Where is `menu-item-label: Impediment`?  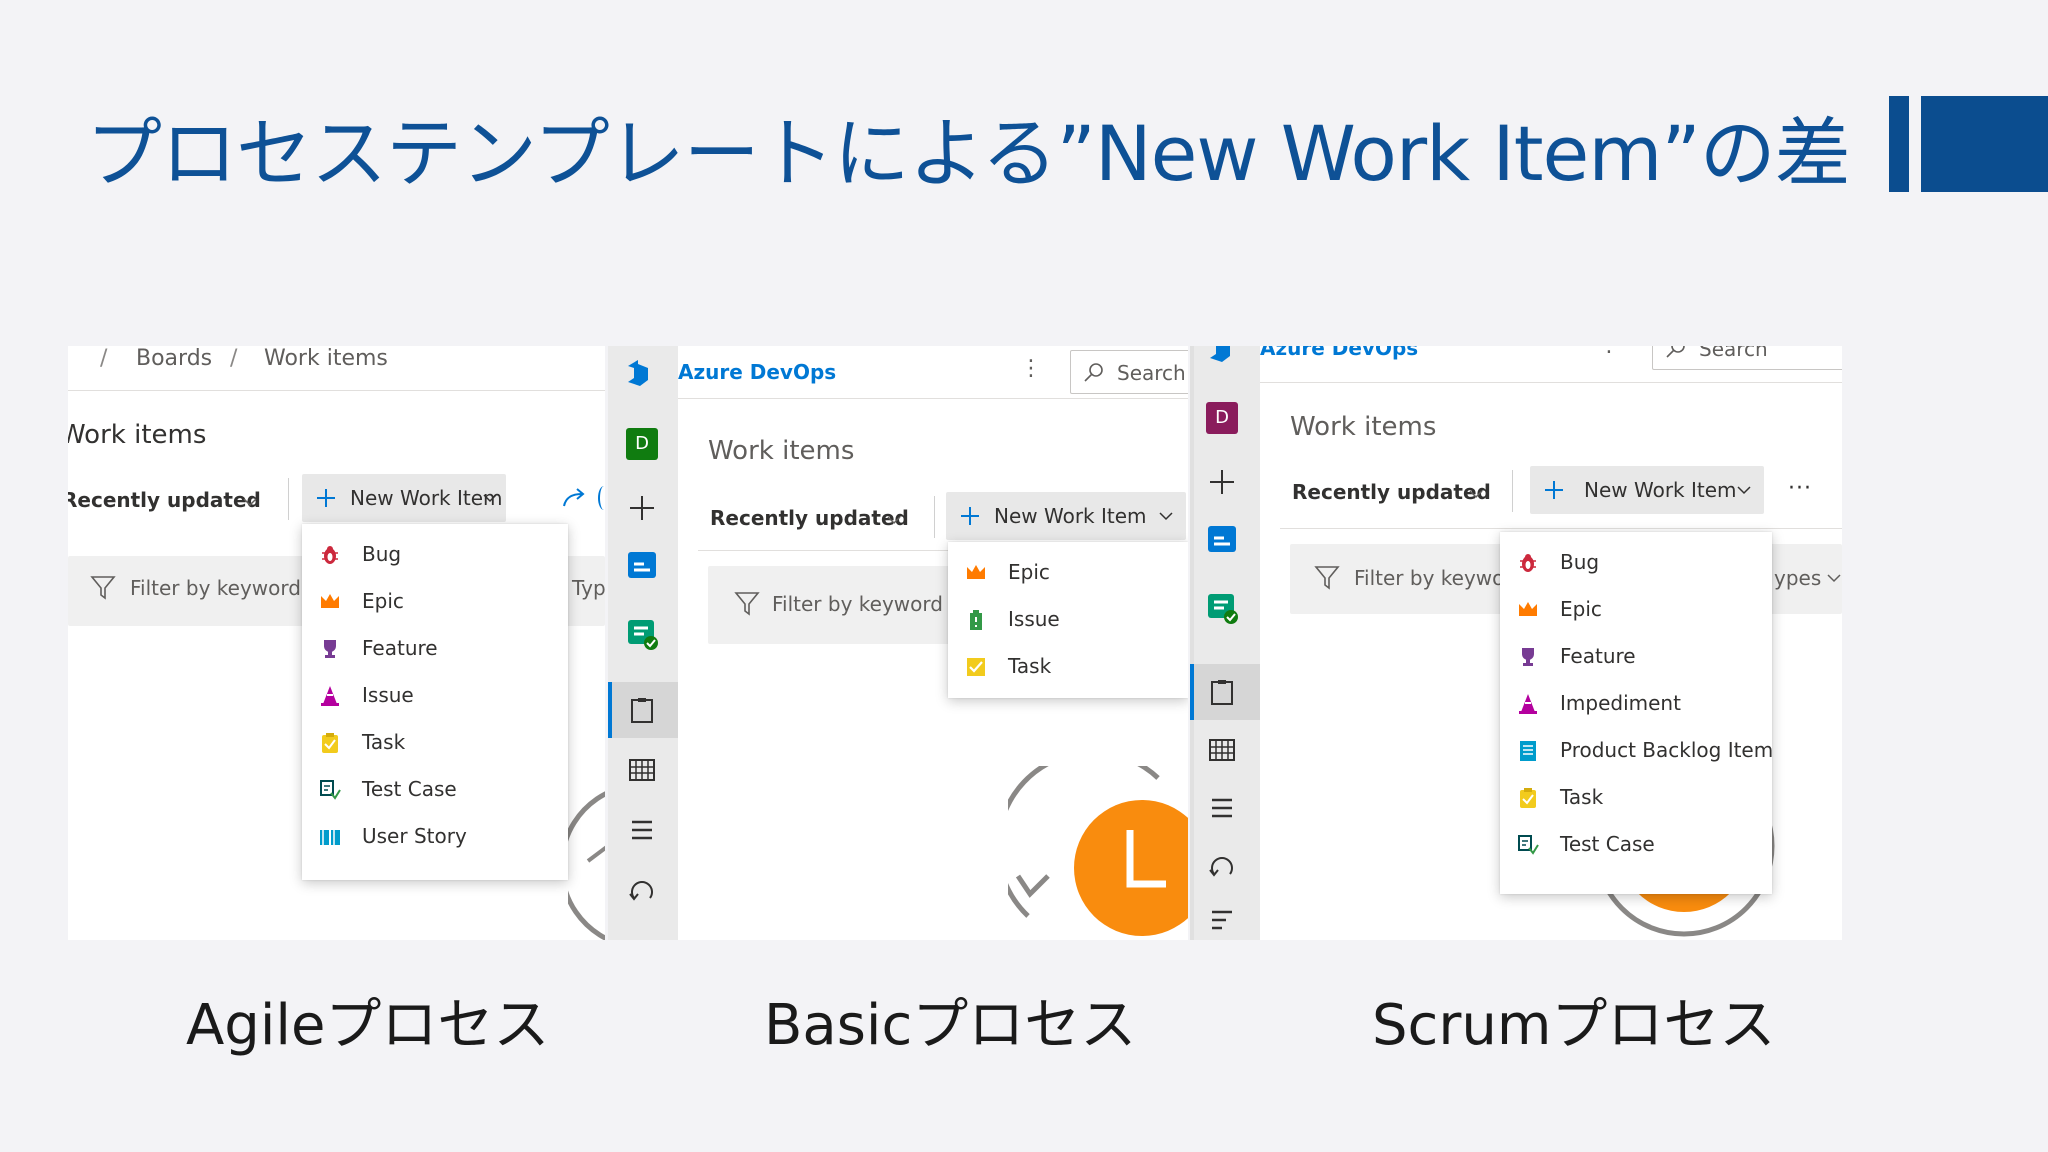
menu-item-label: Impediment is located at coordinates (1620, 703).